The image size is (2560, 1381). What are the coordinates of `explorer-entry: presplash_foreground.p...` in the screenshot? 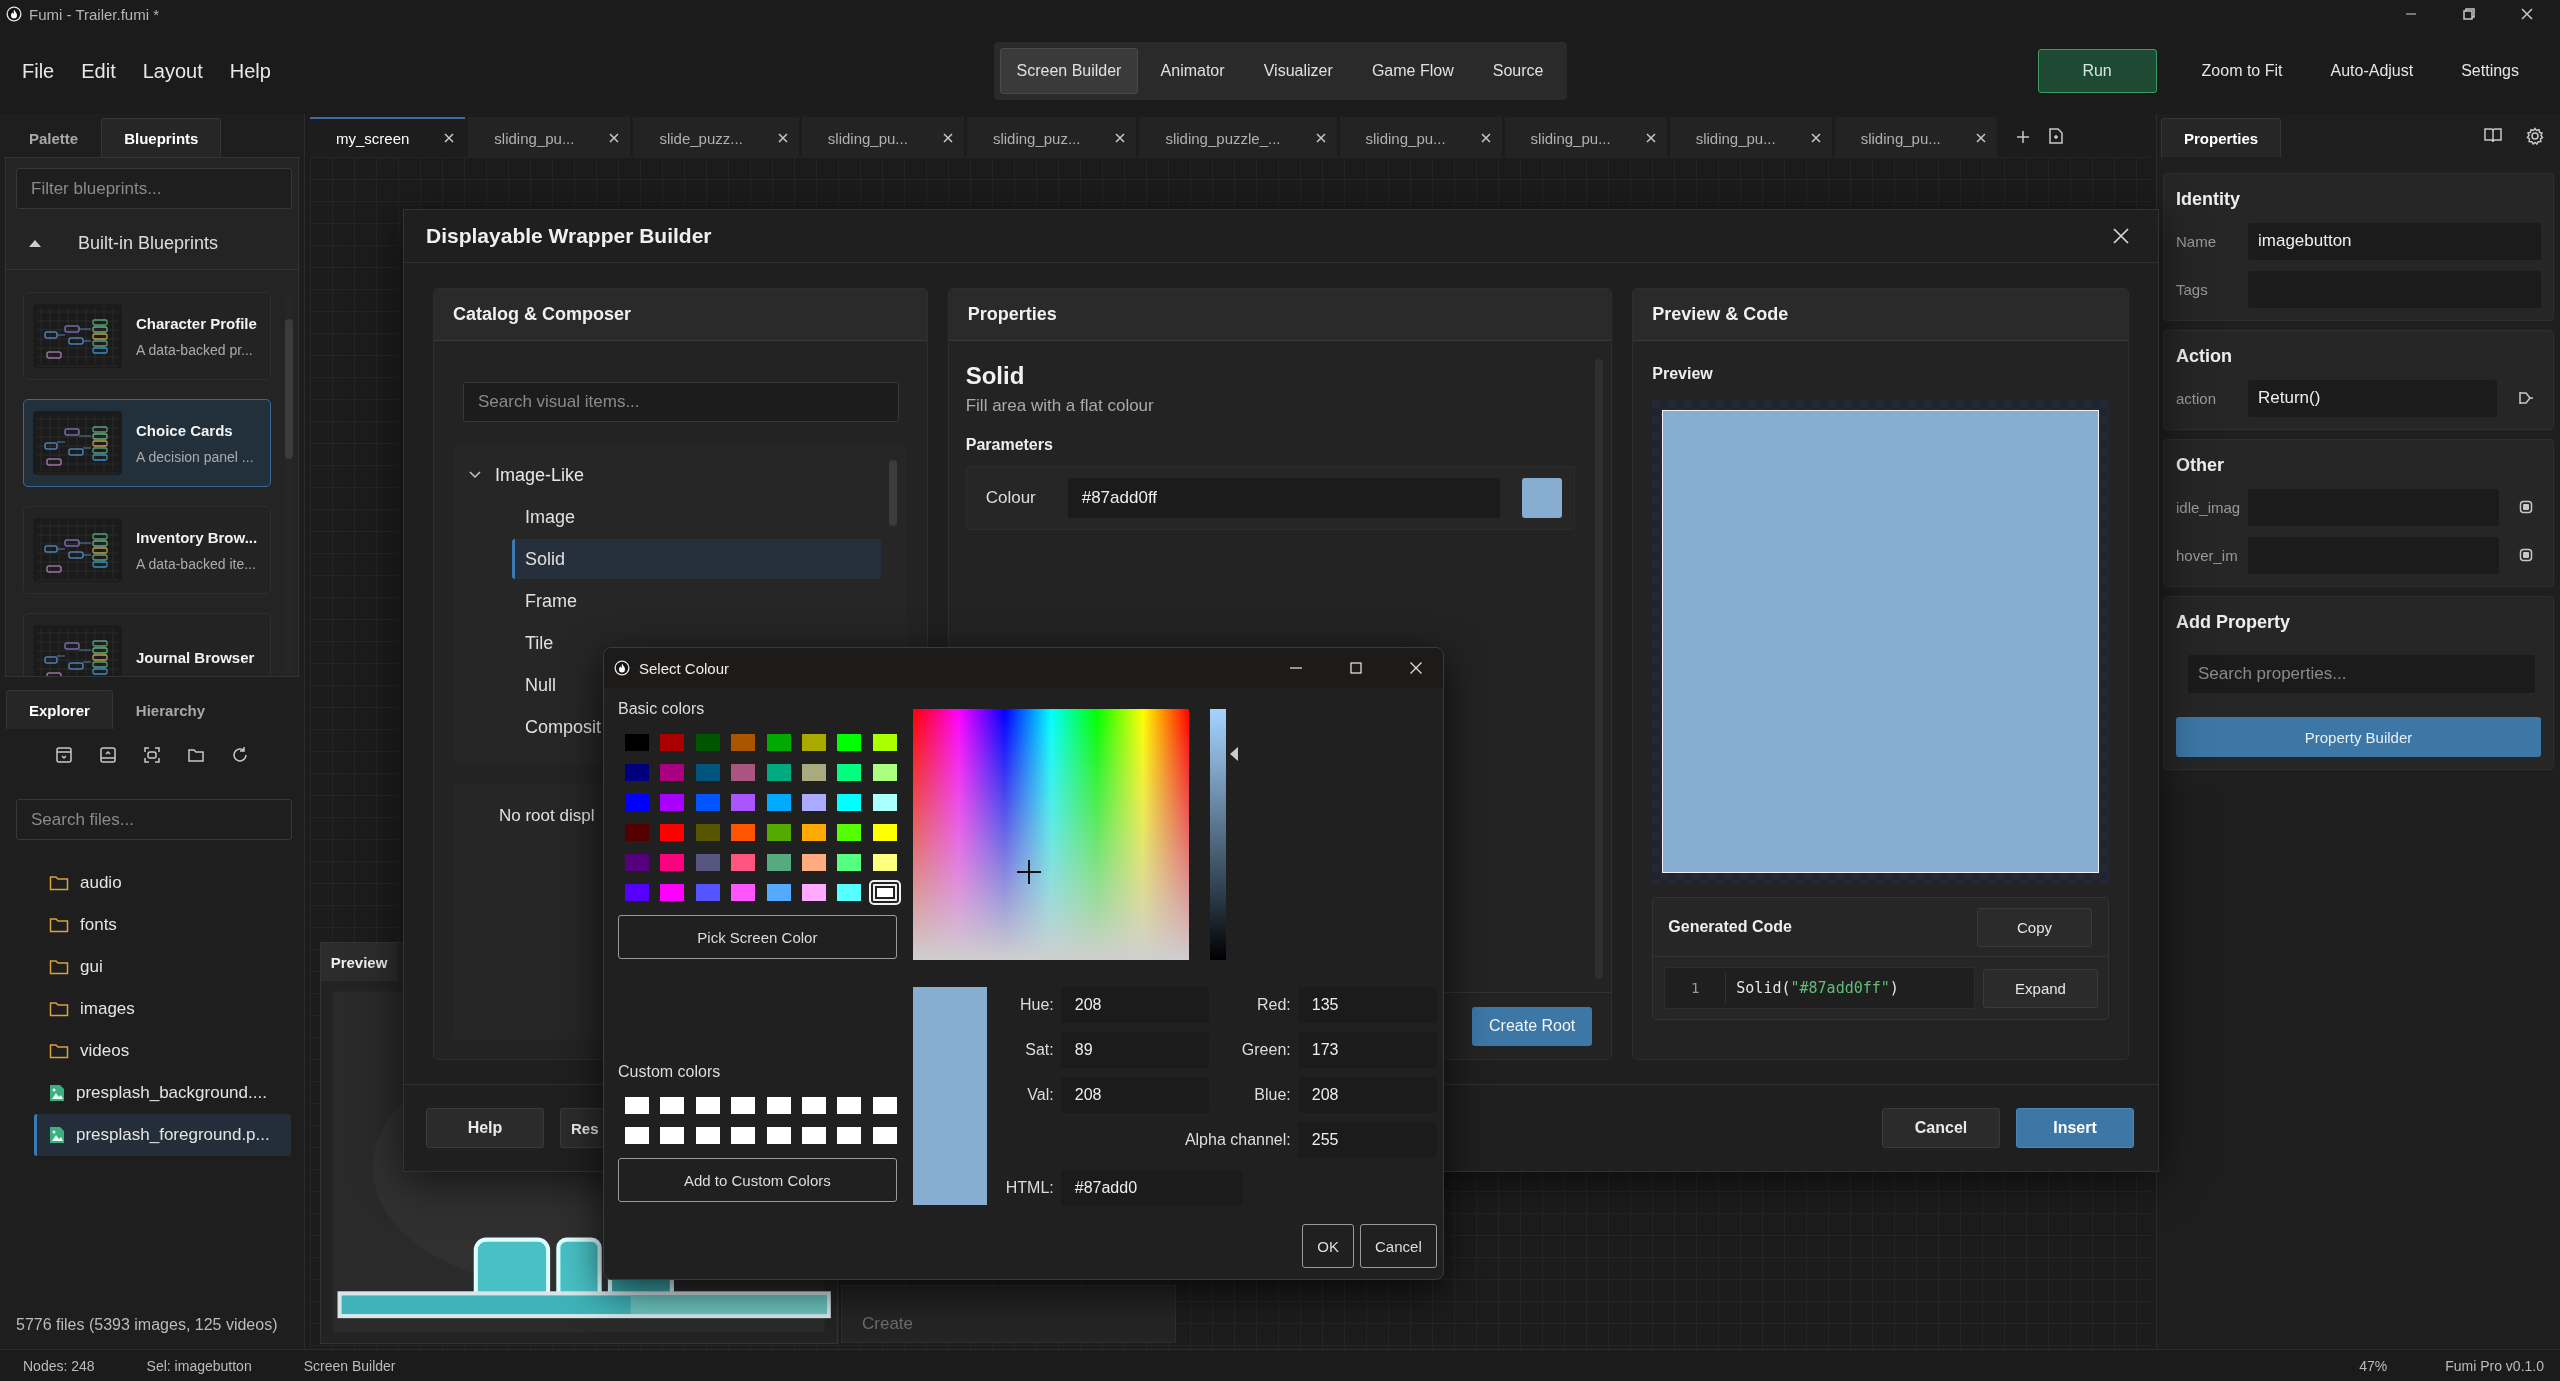 It's located at (162, 1135).